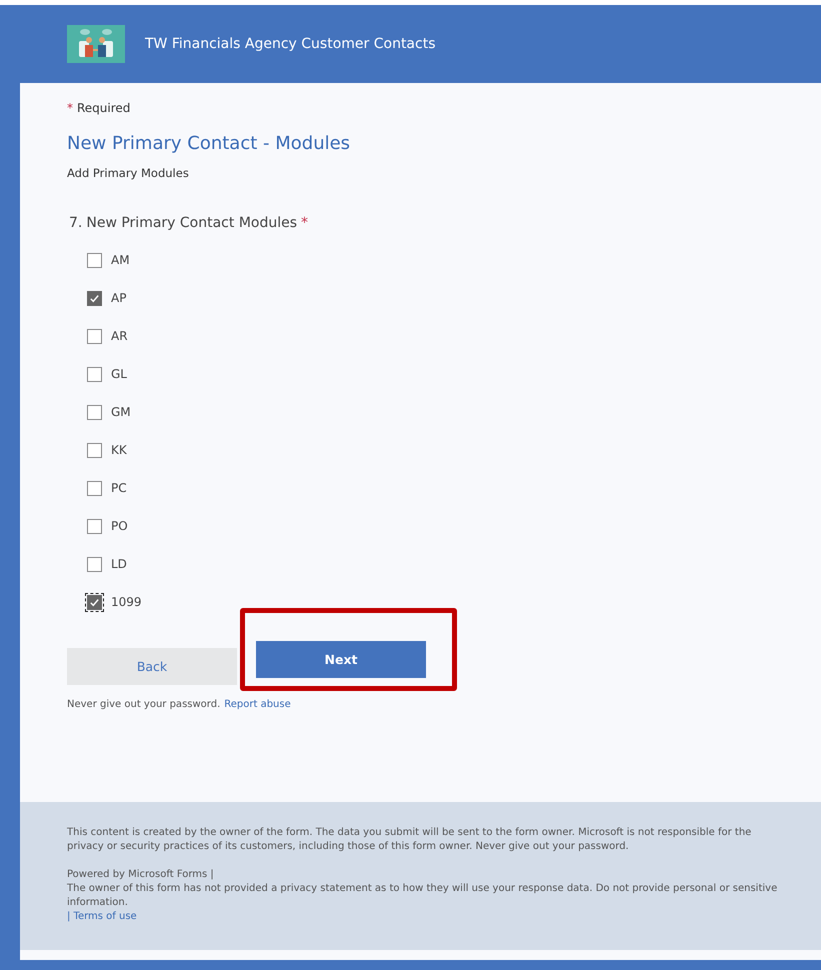 Image resolution: width=821 pixels, height=970 pixels. Describe the element at coordinates (209, 143) in the screenshot. I see `section-title: New Primary Contact - Modules` at that location.